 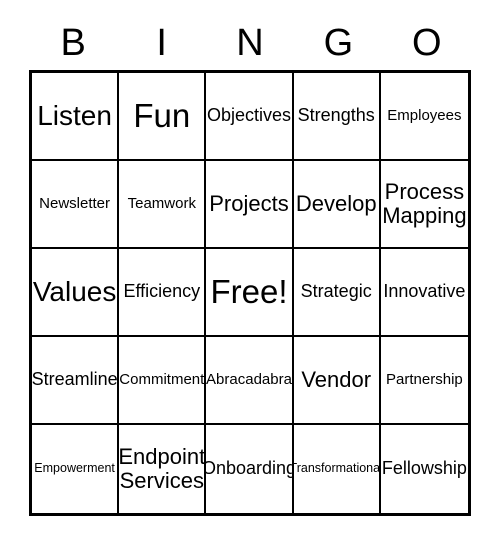 I want to click on bingo-square: Projects, so click(x=250, y=205).